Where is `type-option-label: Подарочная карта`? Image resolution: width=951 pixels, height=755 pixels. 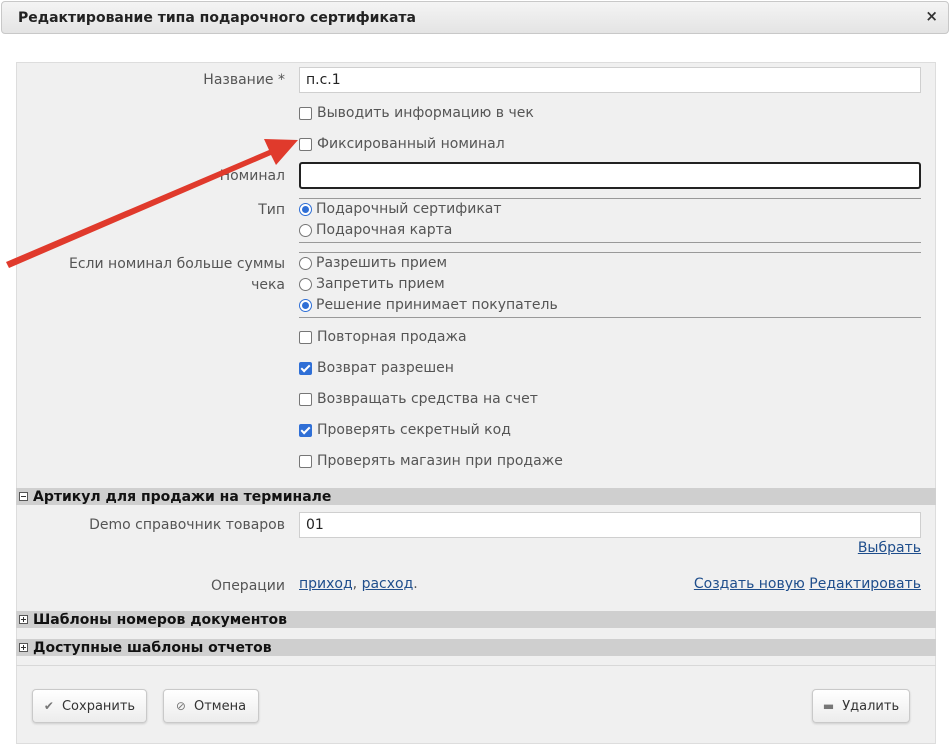
type-option-label: Подарочная карта is located at coordinates (384, 230).